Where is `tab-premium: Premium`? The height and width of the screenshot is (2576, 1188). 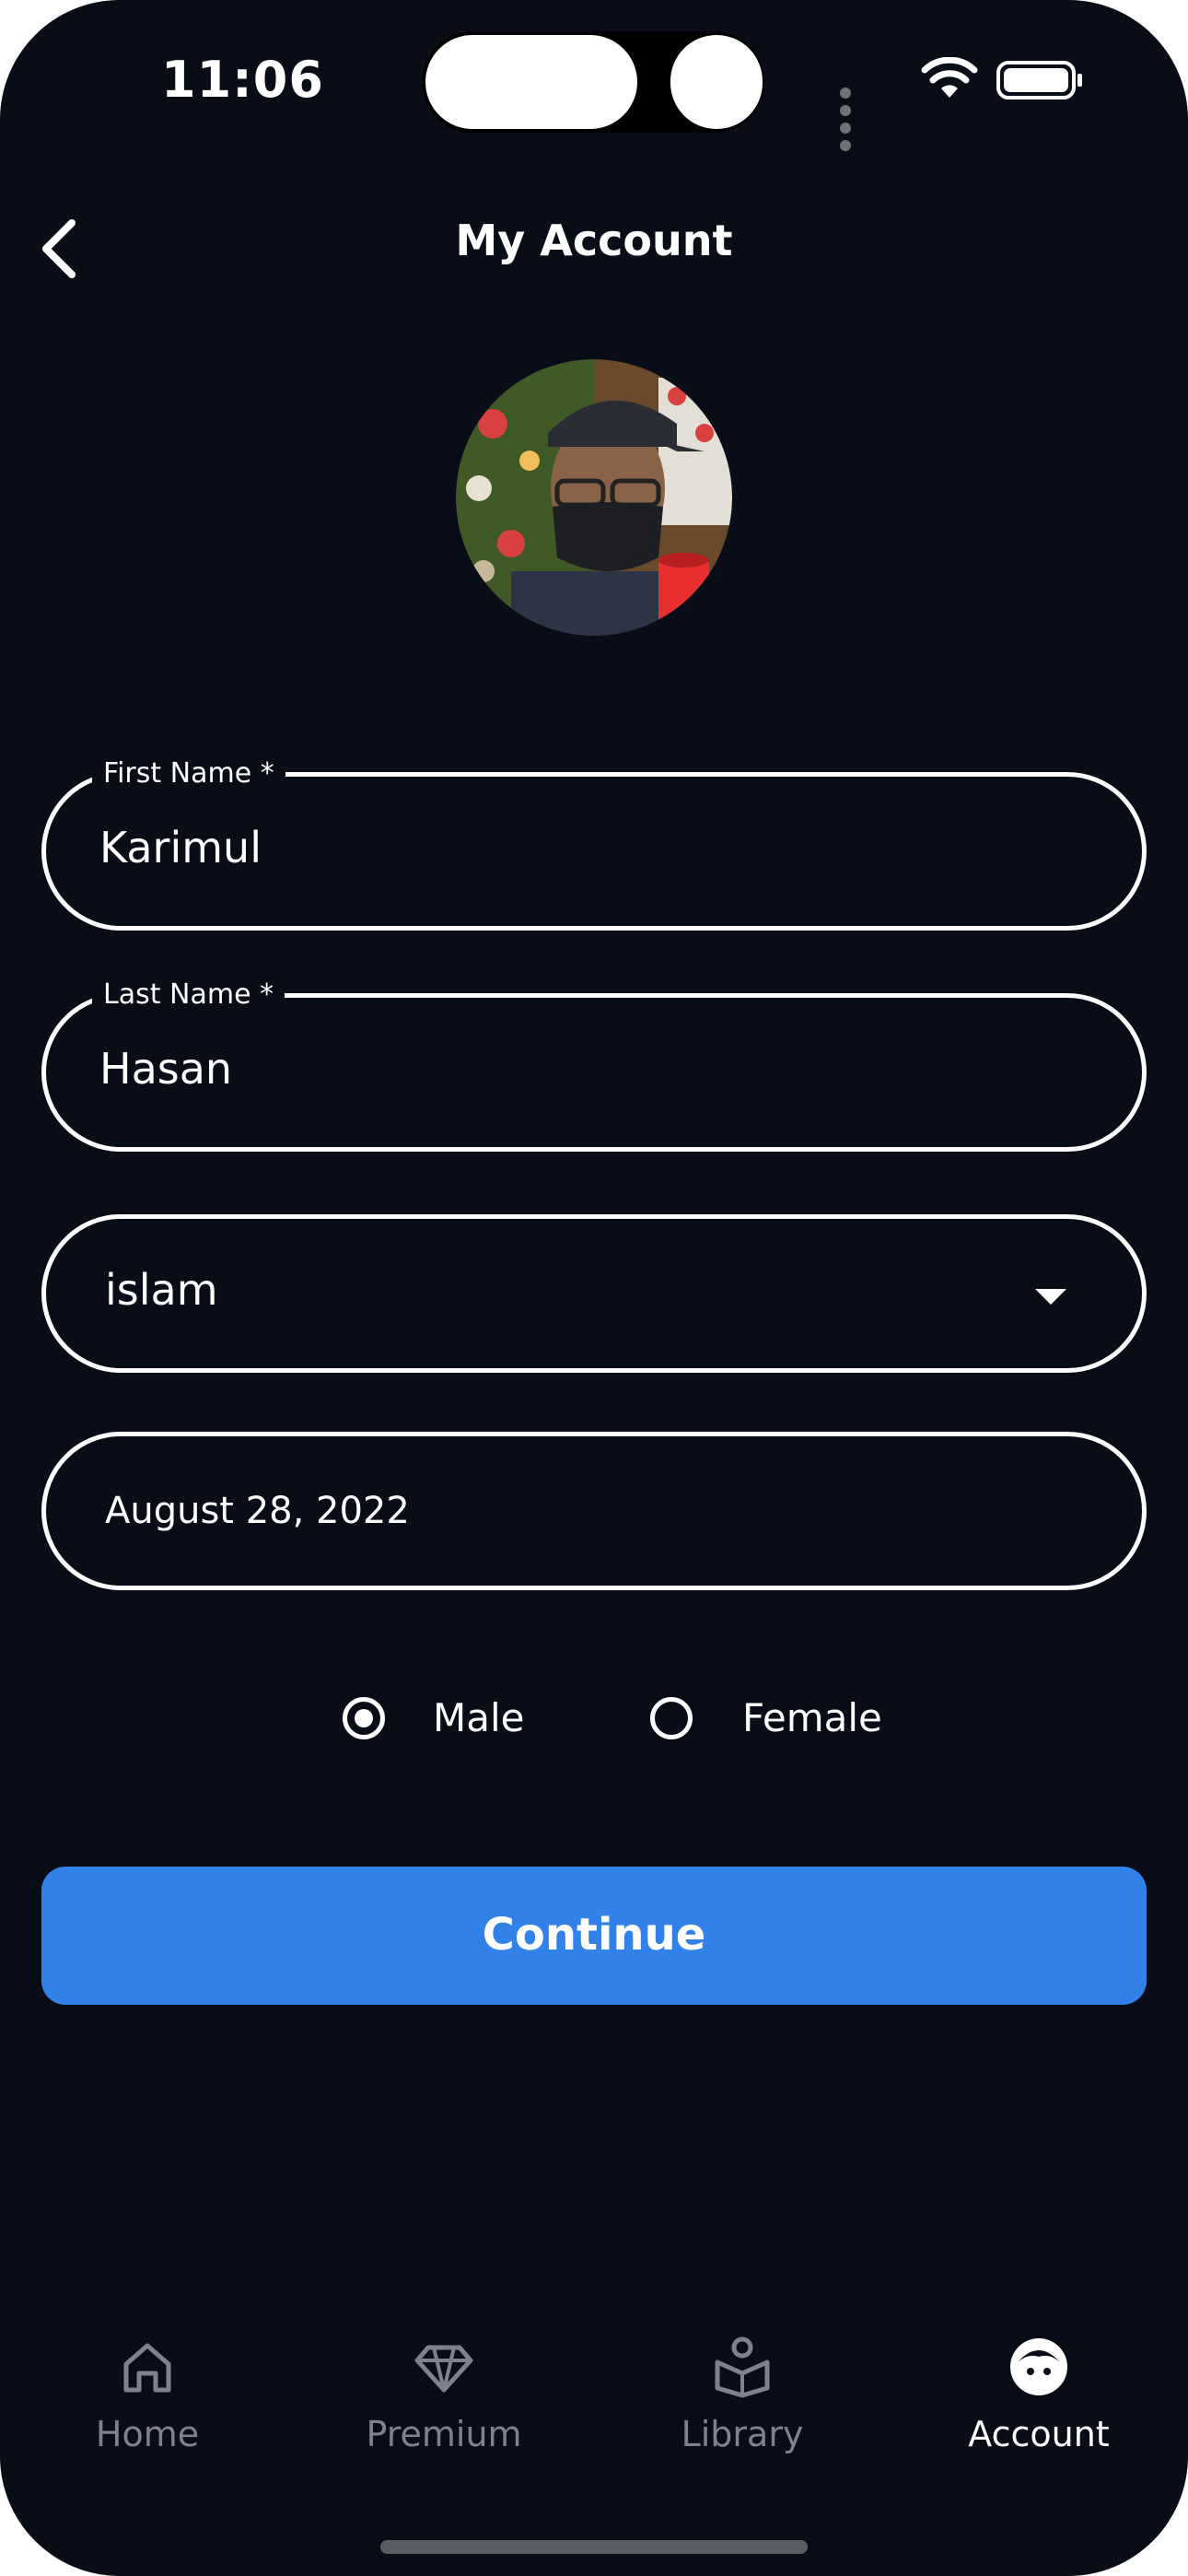 tab-premium: Premium is located at coordinates (444, 2395).